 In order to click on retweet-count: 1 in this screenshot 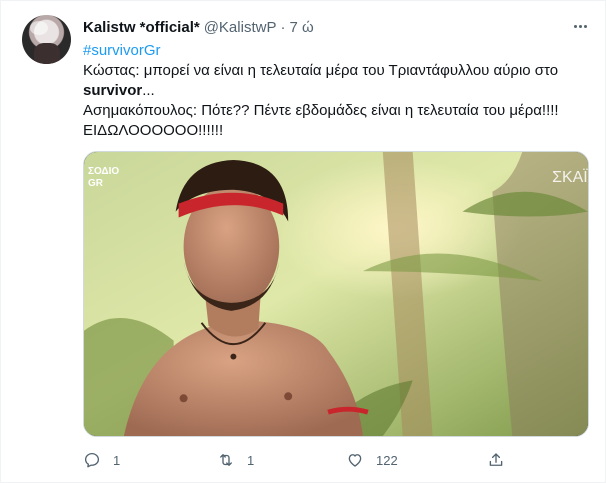, I will do `click(251, 460)`.